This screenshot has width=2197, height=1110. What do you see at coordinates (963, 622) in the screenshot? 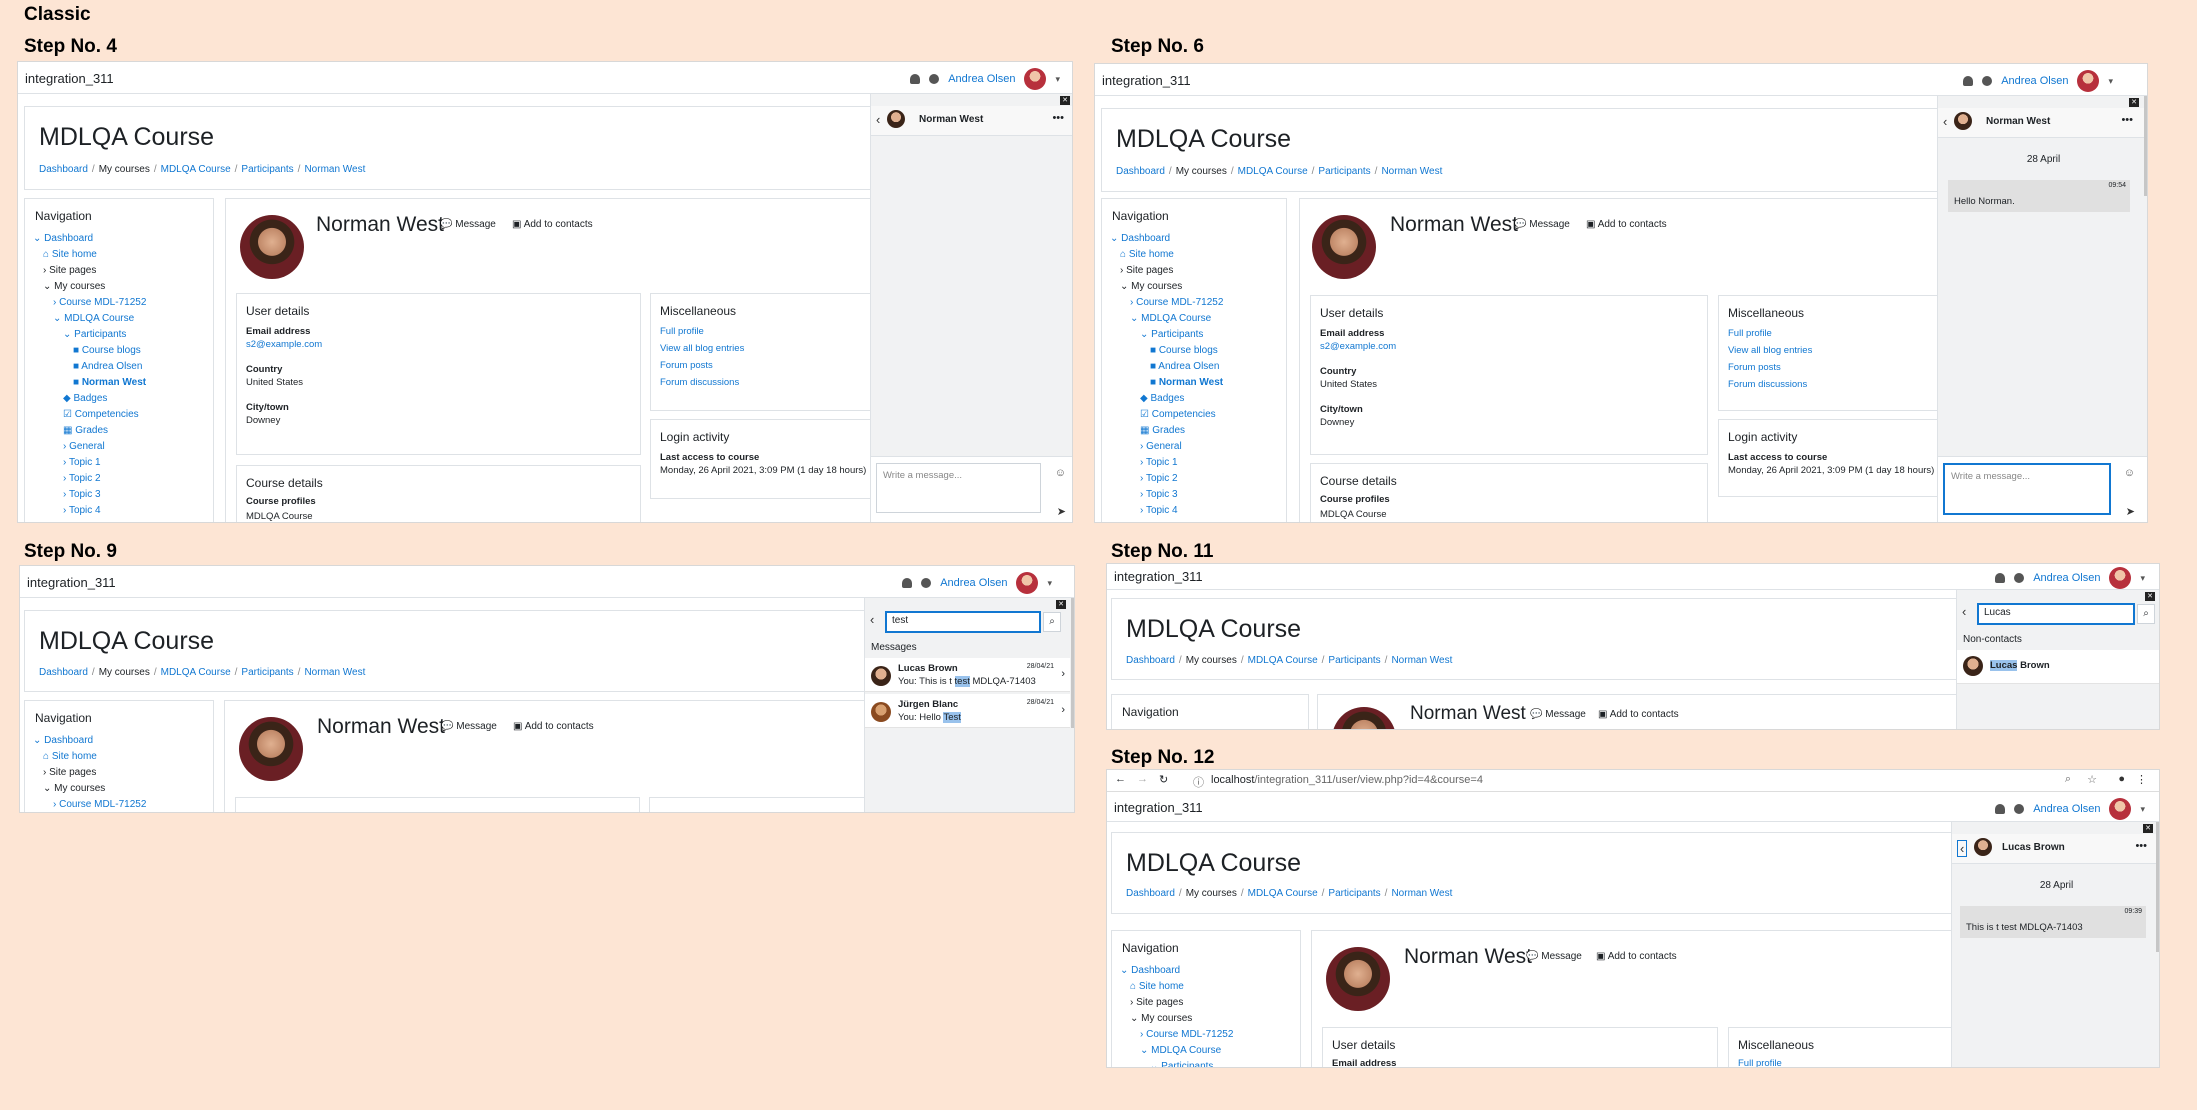
I see `search-input: test` at bounding box center [963, 622].